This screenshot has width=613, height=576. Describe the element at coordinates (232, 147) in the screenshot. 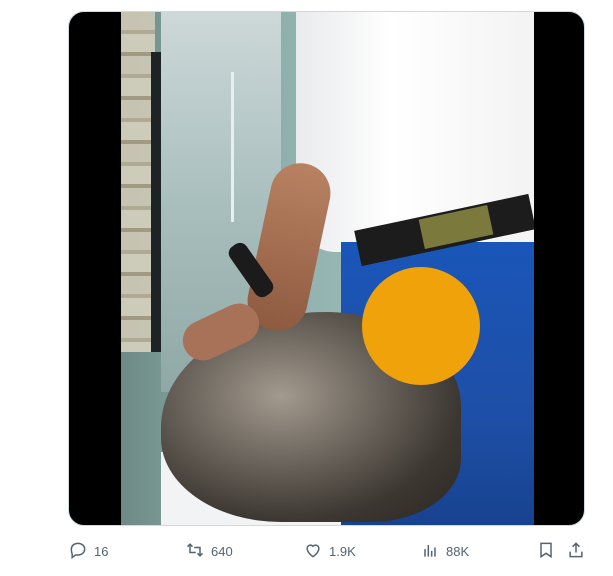

I see `wall-pipe` at that location.